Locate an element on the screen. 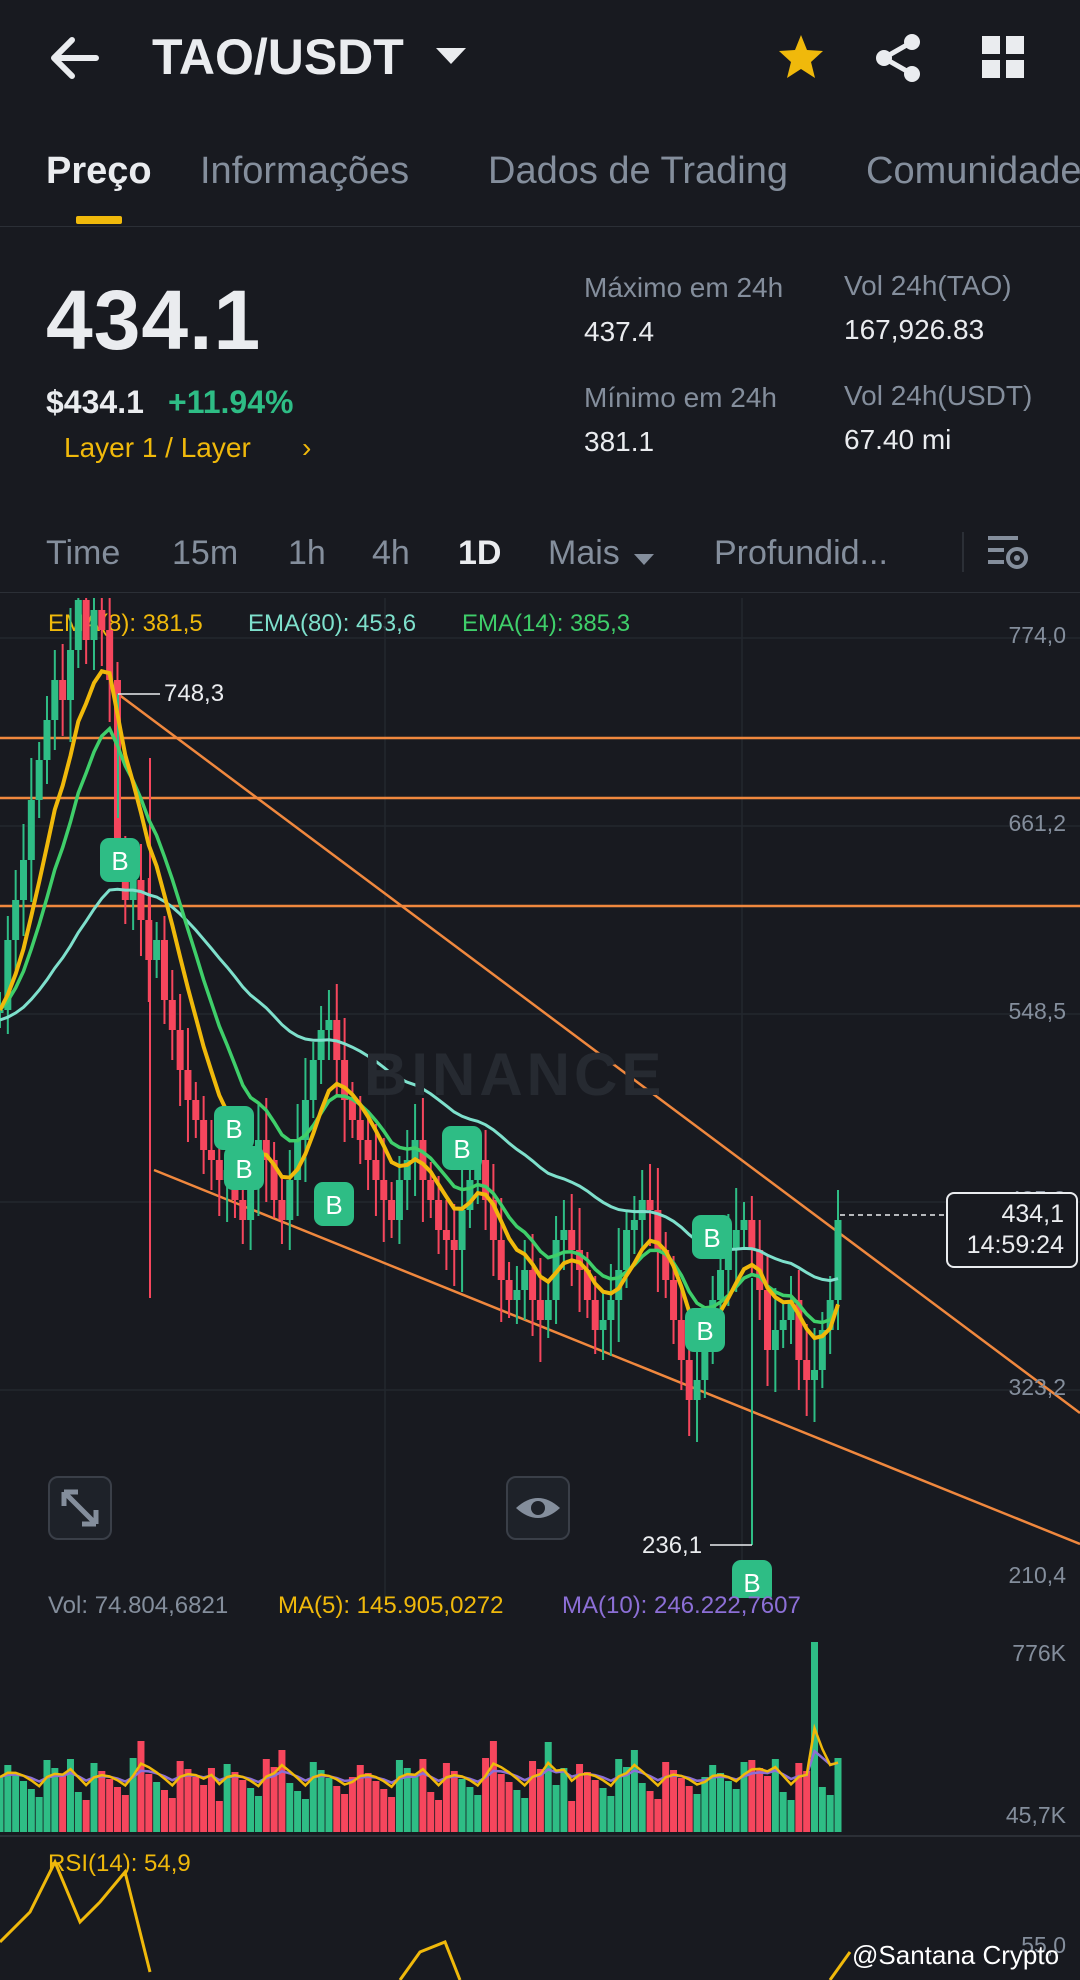 Image resolution: width=1080 pixels, height=1980 pixels. star-icon is located at coordinates (801, 57).